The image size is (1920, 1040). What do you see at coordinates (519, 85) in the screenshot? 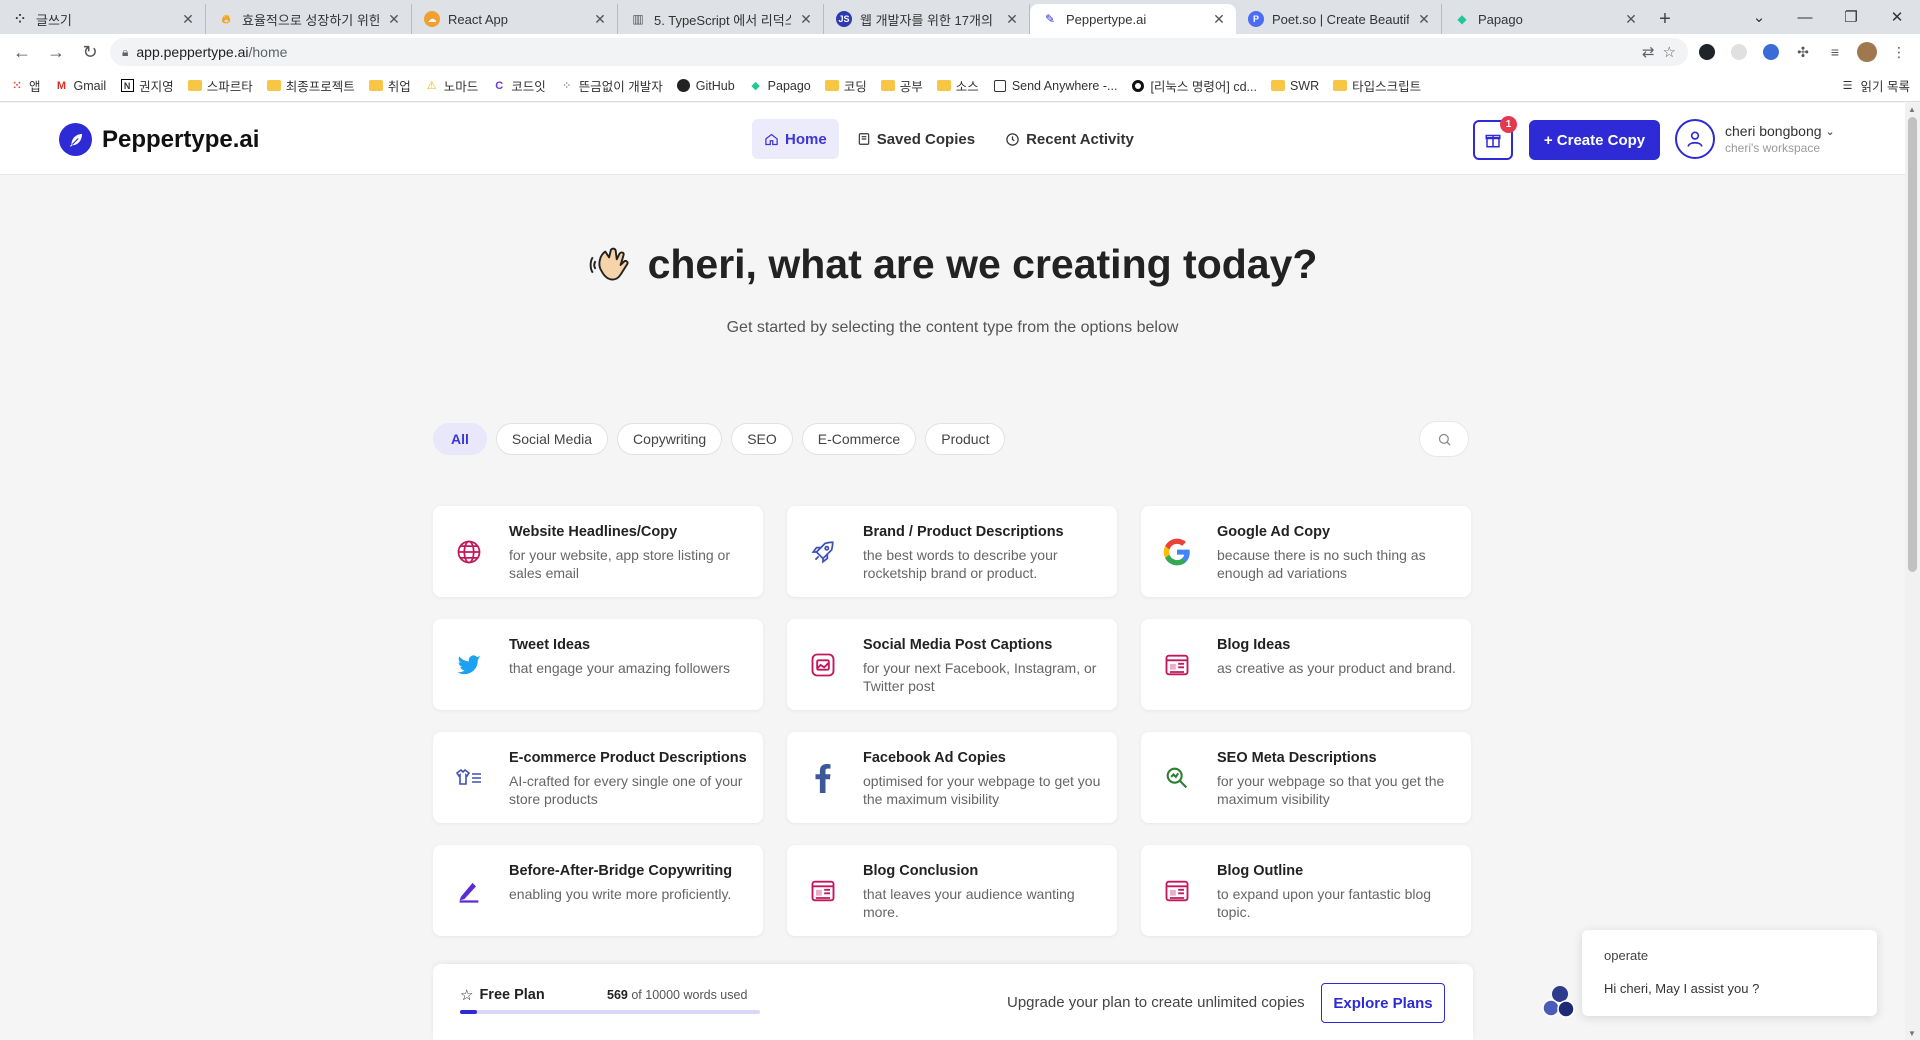
I see `bookmark-item: C 코드잇` at bounding box center [519, 85].